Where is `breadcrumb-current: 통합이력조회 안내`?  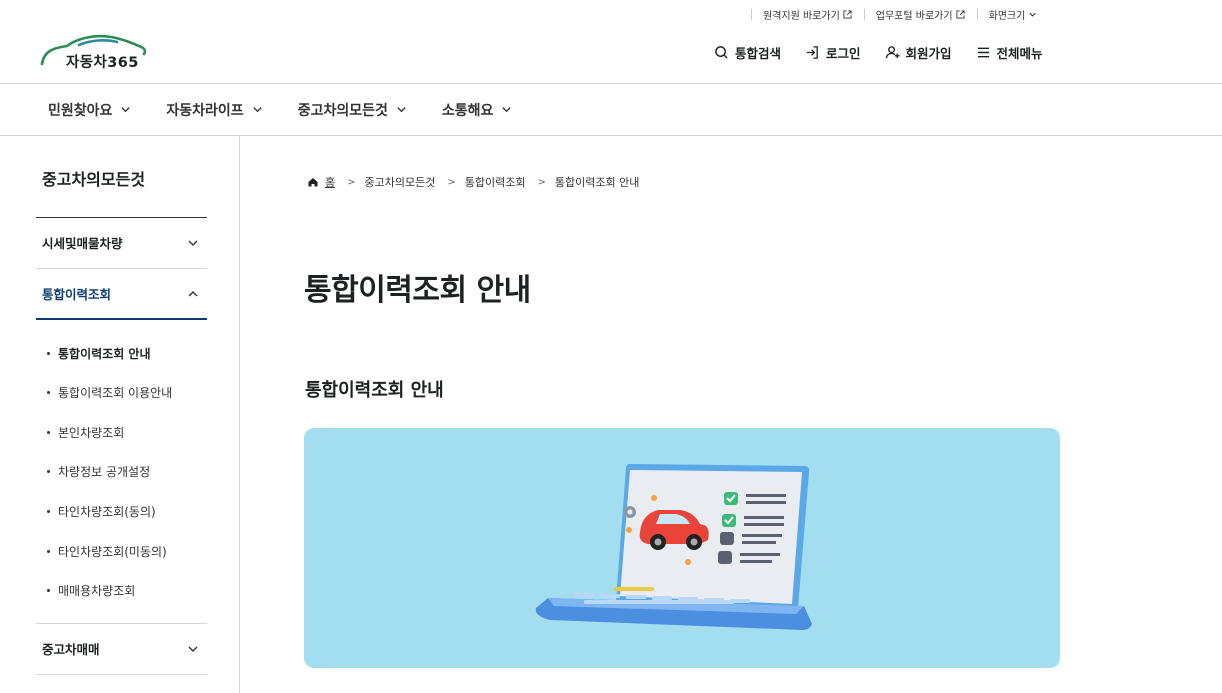
breadcrumb-current: 통합이력조회 안내 is located at coordinates (597, 182).